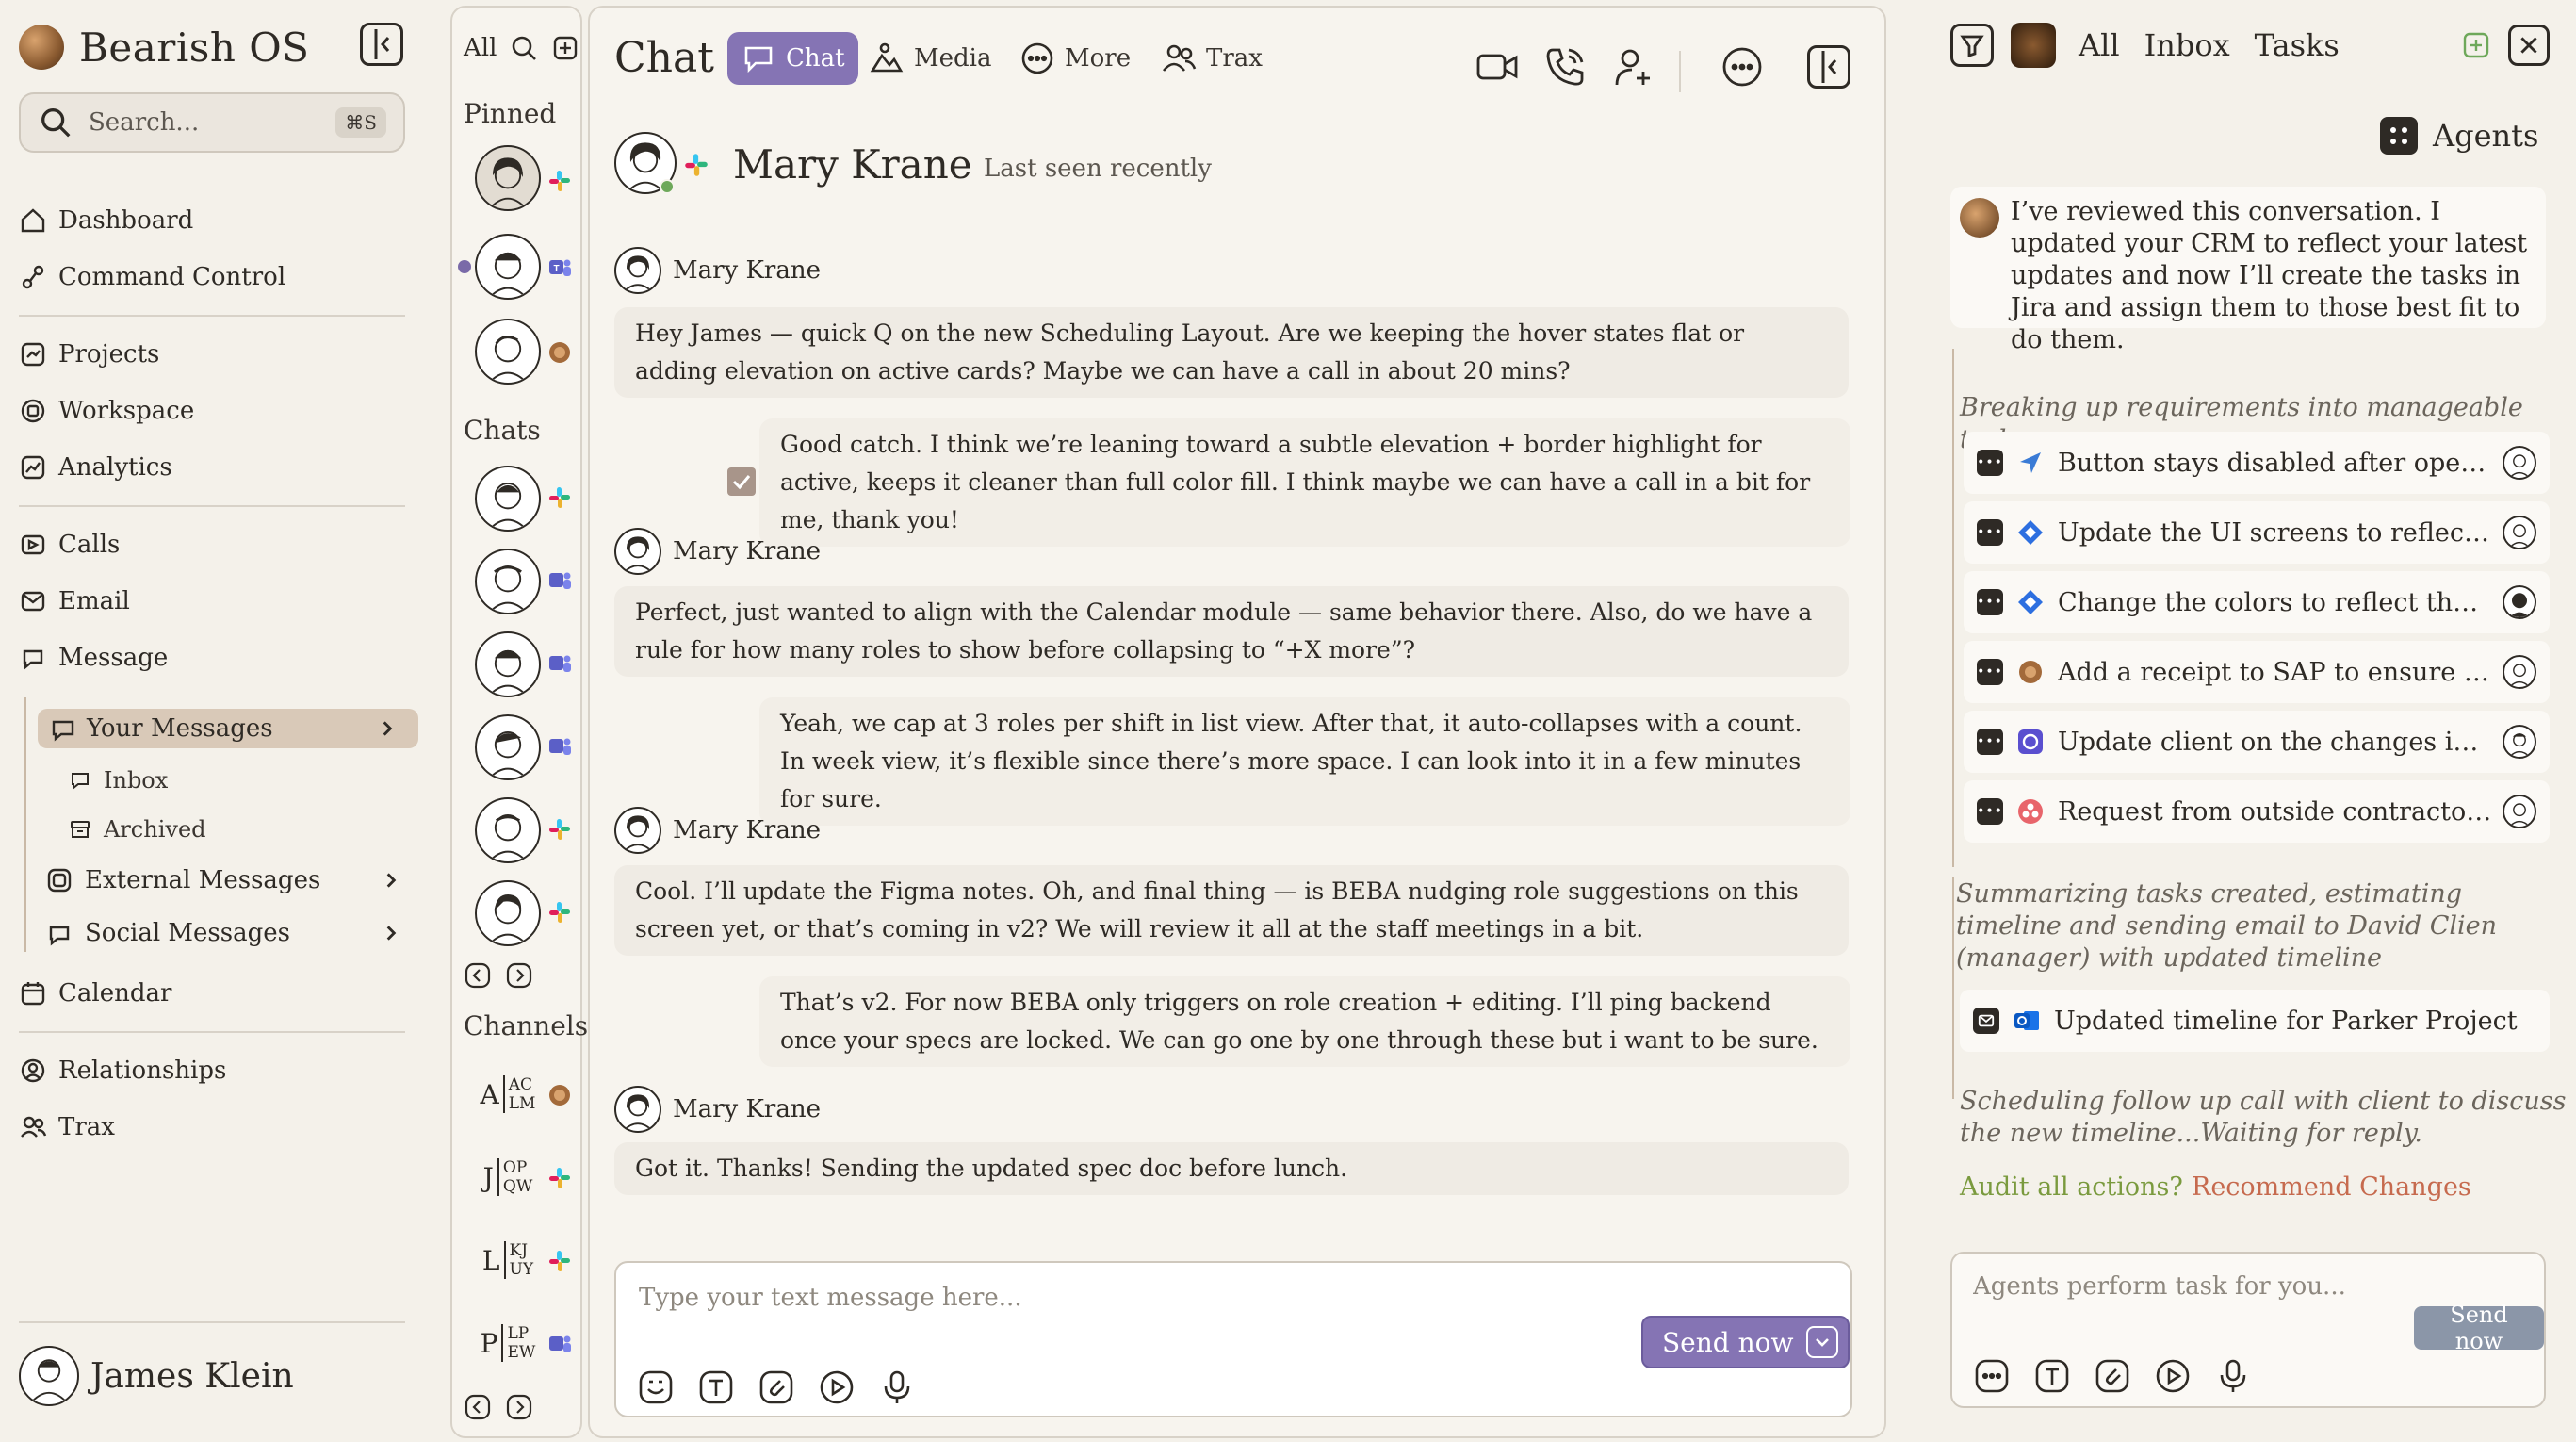 Image resolution: width=2576 pixels, height=1442 pixels. What do you see at coordinates (122, 1070) in the screenshot?
I see `nav-relationships: Relationships` at bounding box center [122, 1070].